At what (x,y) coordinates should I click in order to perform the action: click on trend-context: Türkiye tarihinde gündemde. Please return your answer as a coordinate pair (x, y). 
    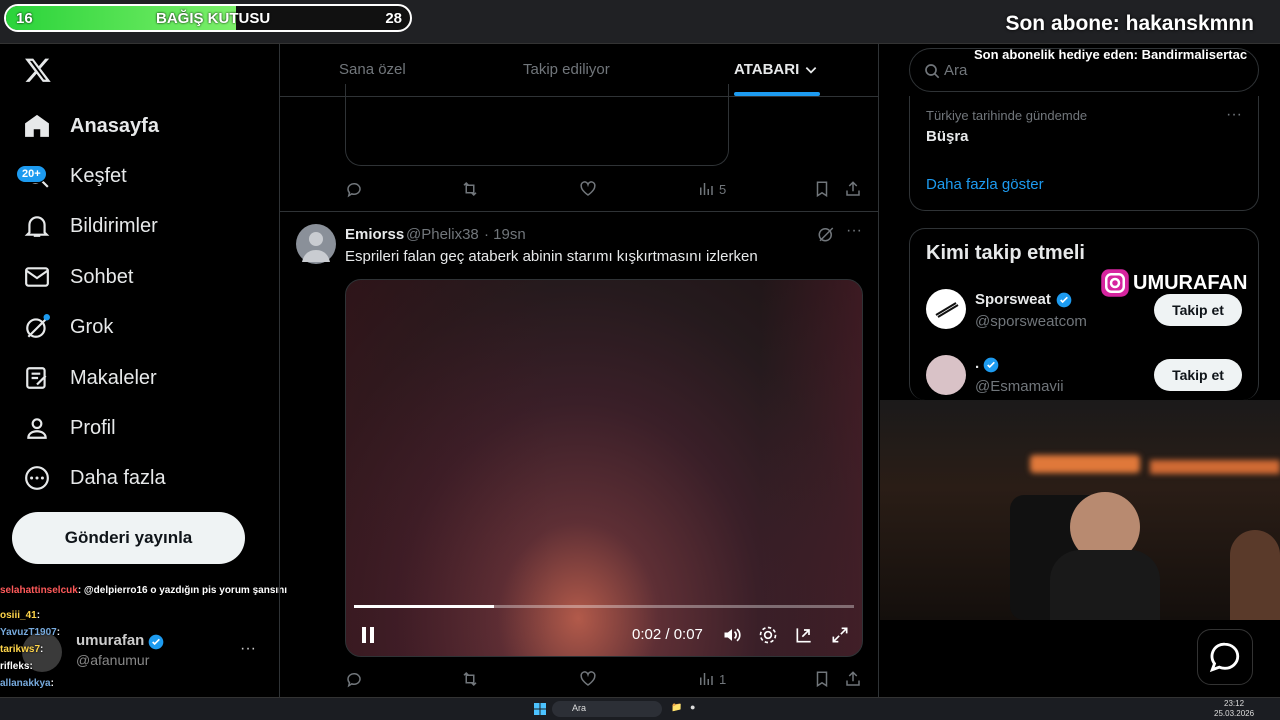
    Looking at the image, I should click on (1007, 115).